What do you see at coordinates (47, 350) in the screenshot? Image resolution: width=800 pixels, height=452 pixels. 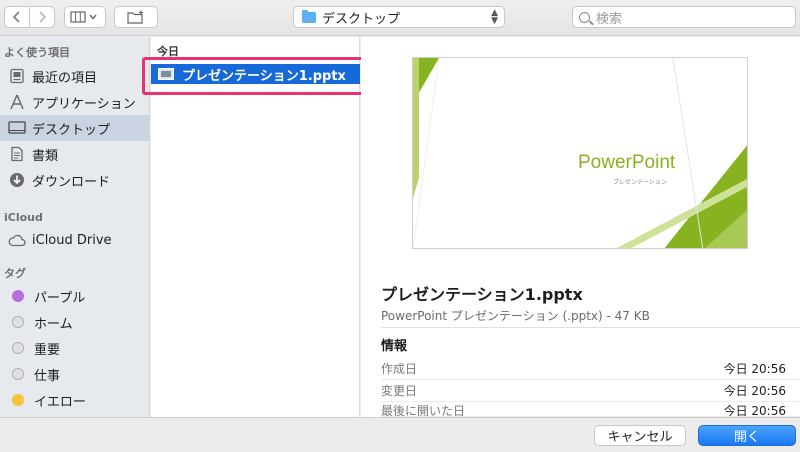 I see `sidebar-item-label: 重要` at bounding box center [47, 350].